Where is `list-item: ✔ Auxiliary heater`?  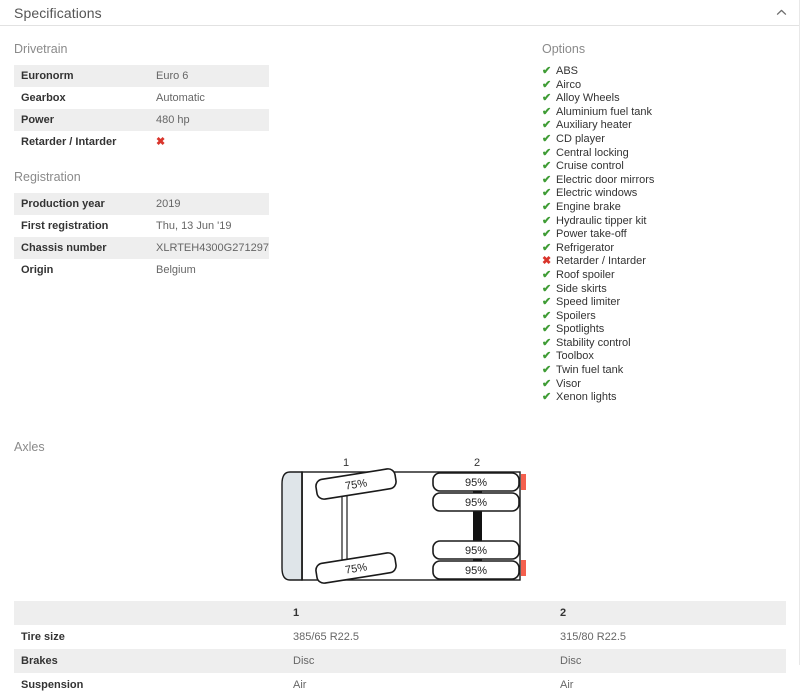
list-item: ✔ Auxiliary heater is located at coordinates (667, 126).